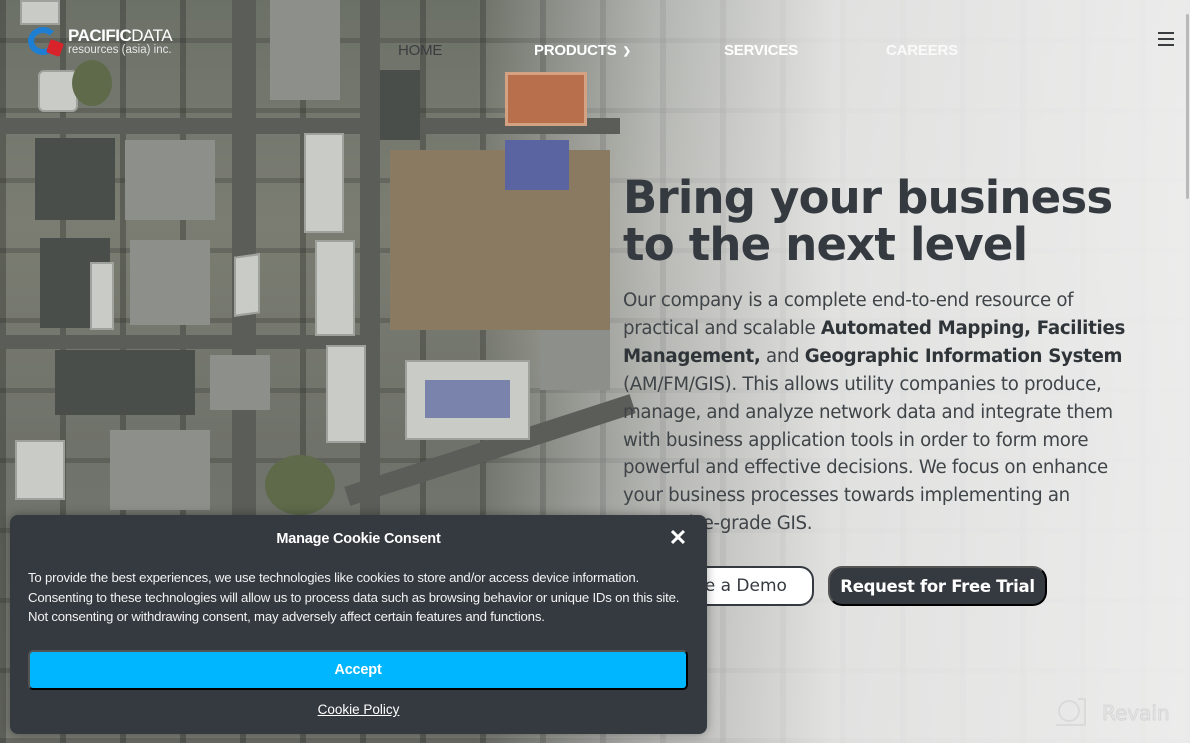 Image resolution: width=1190 pixels, height=743 pixels. I want to click on construction-site, so click(500, 240).